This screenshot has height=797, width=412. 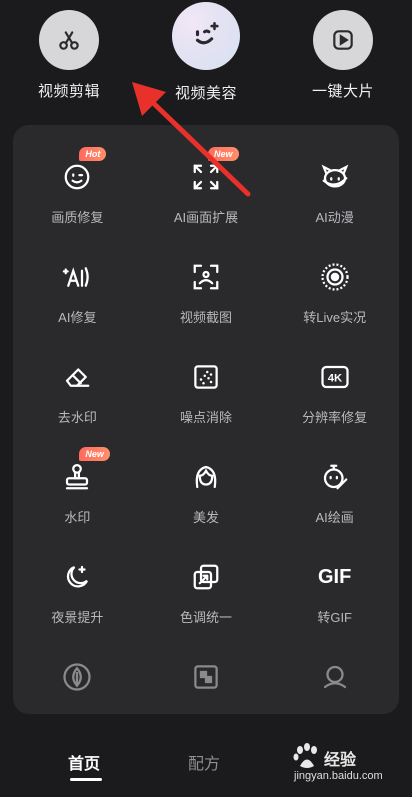 I want to click on tool-label: 画质修复, so click(x=77, y=217).